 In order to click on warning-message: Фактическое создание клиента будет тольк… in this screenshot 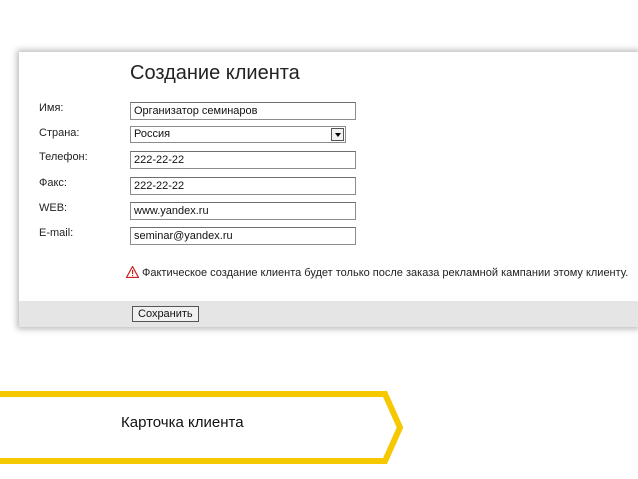, I will do `click(377, 272)`.